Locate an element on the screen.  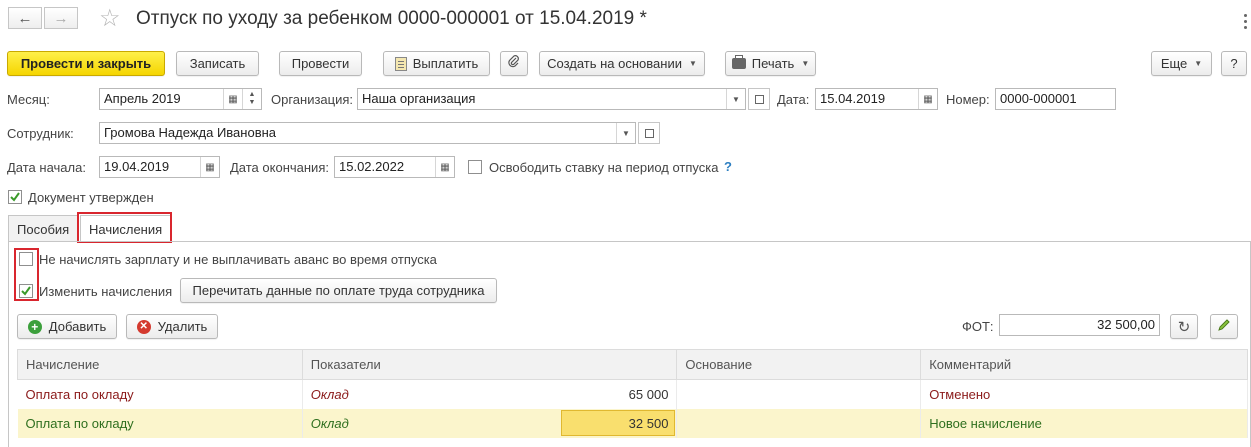
printer-icon is located at coordinates (738, 62).